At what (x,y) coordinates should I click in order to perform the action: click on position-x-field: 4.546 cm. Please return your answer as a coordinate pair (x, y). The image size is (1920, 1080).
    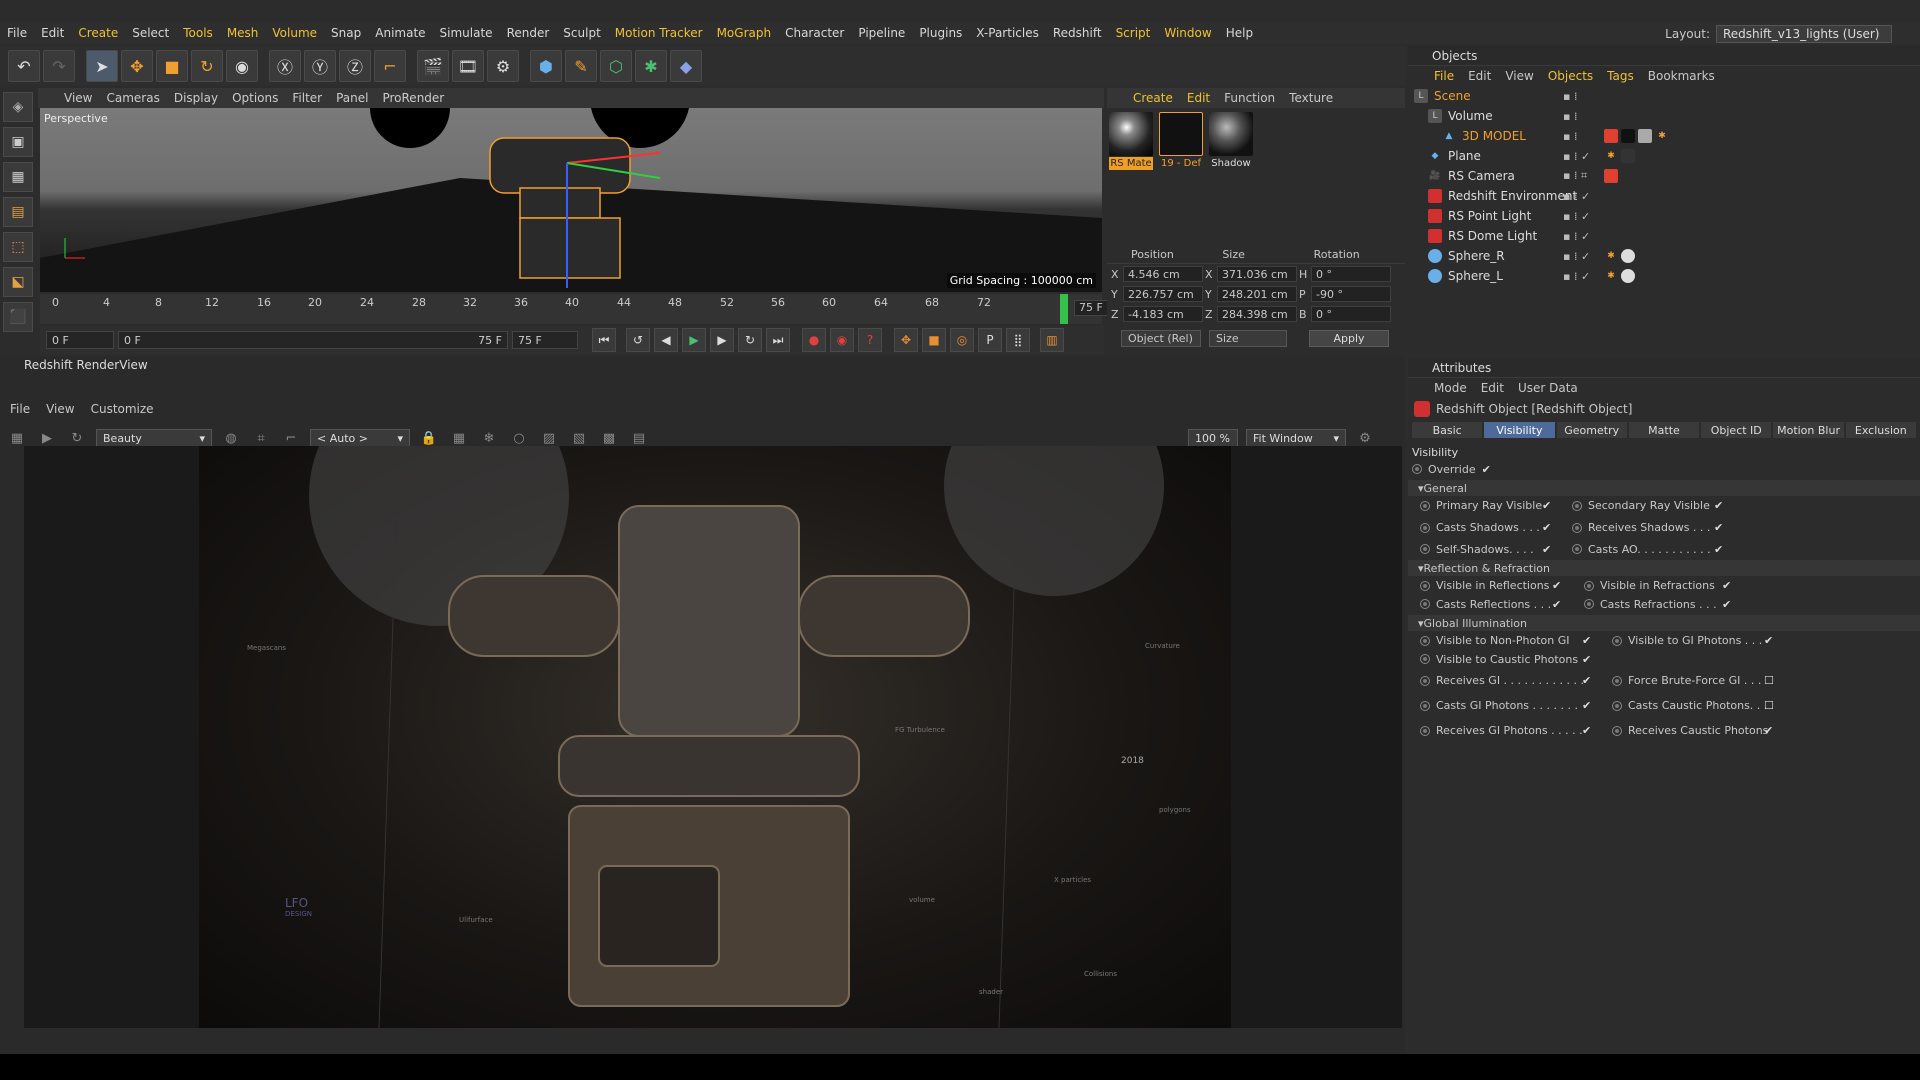
    Looking at the image, I should click on (1163, 274).